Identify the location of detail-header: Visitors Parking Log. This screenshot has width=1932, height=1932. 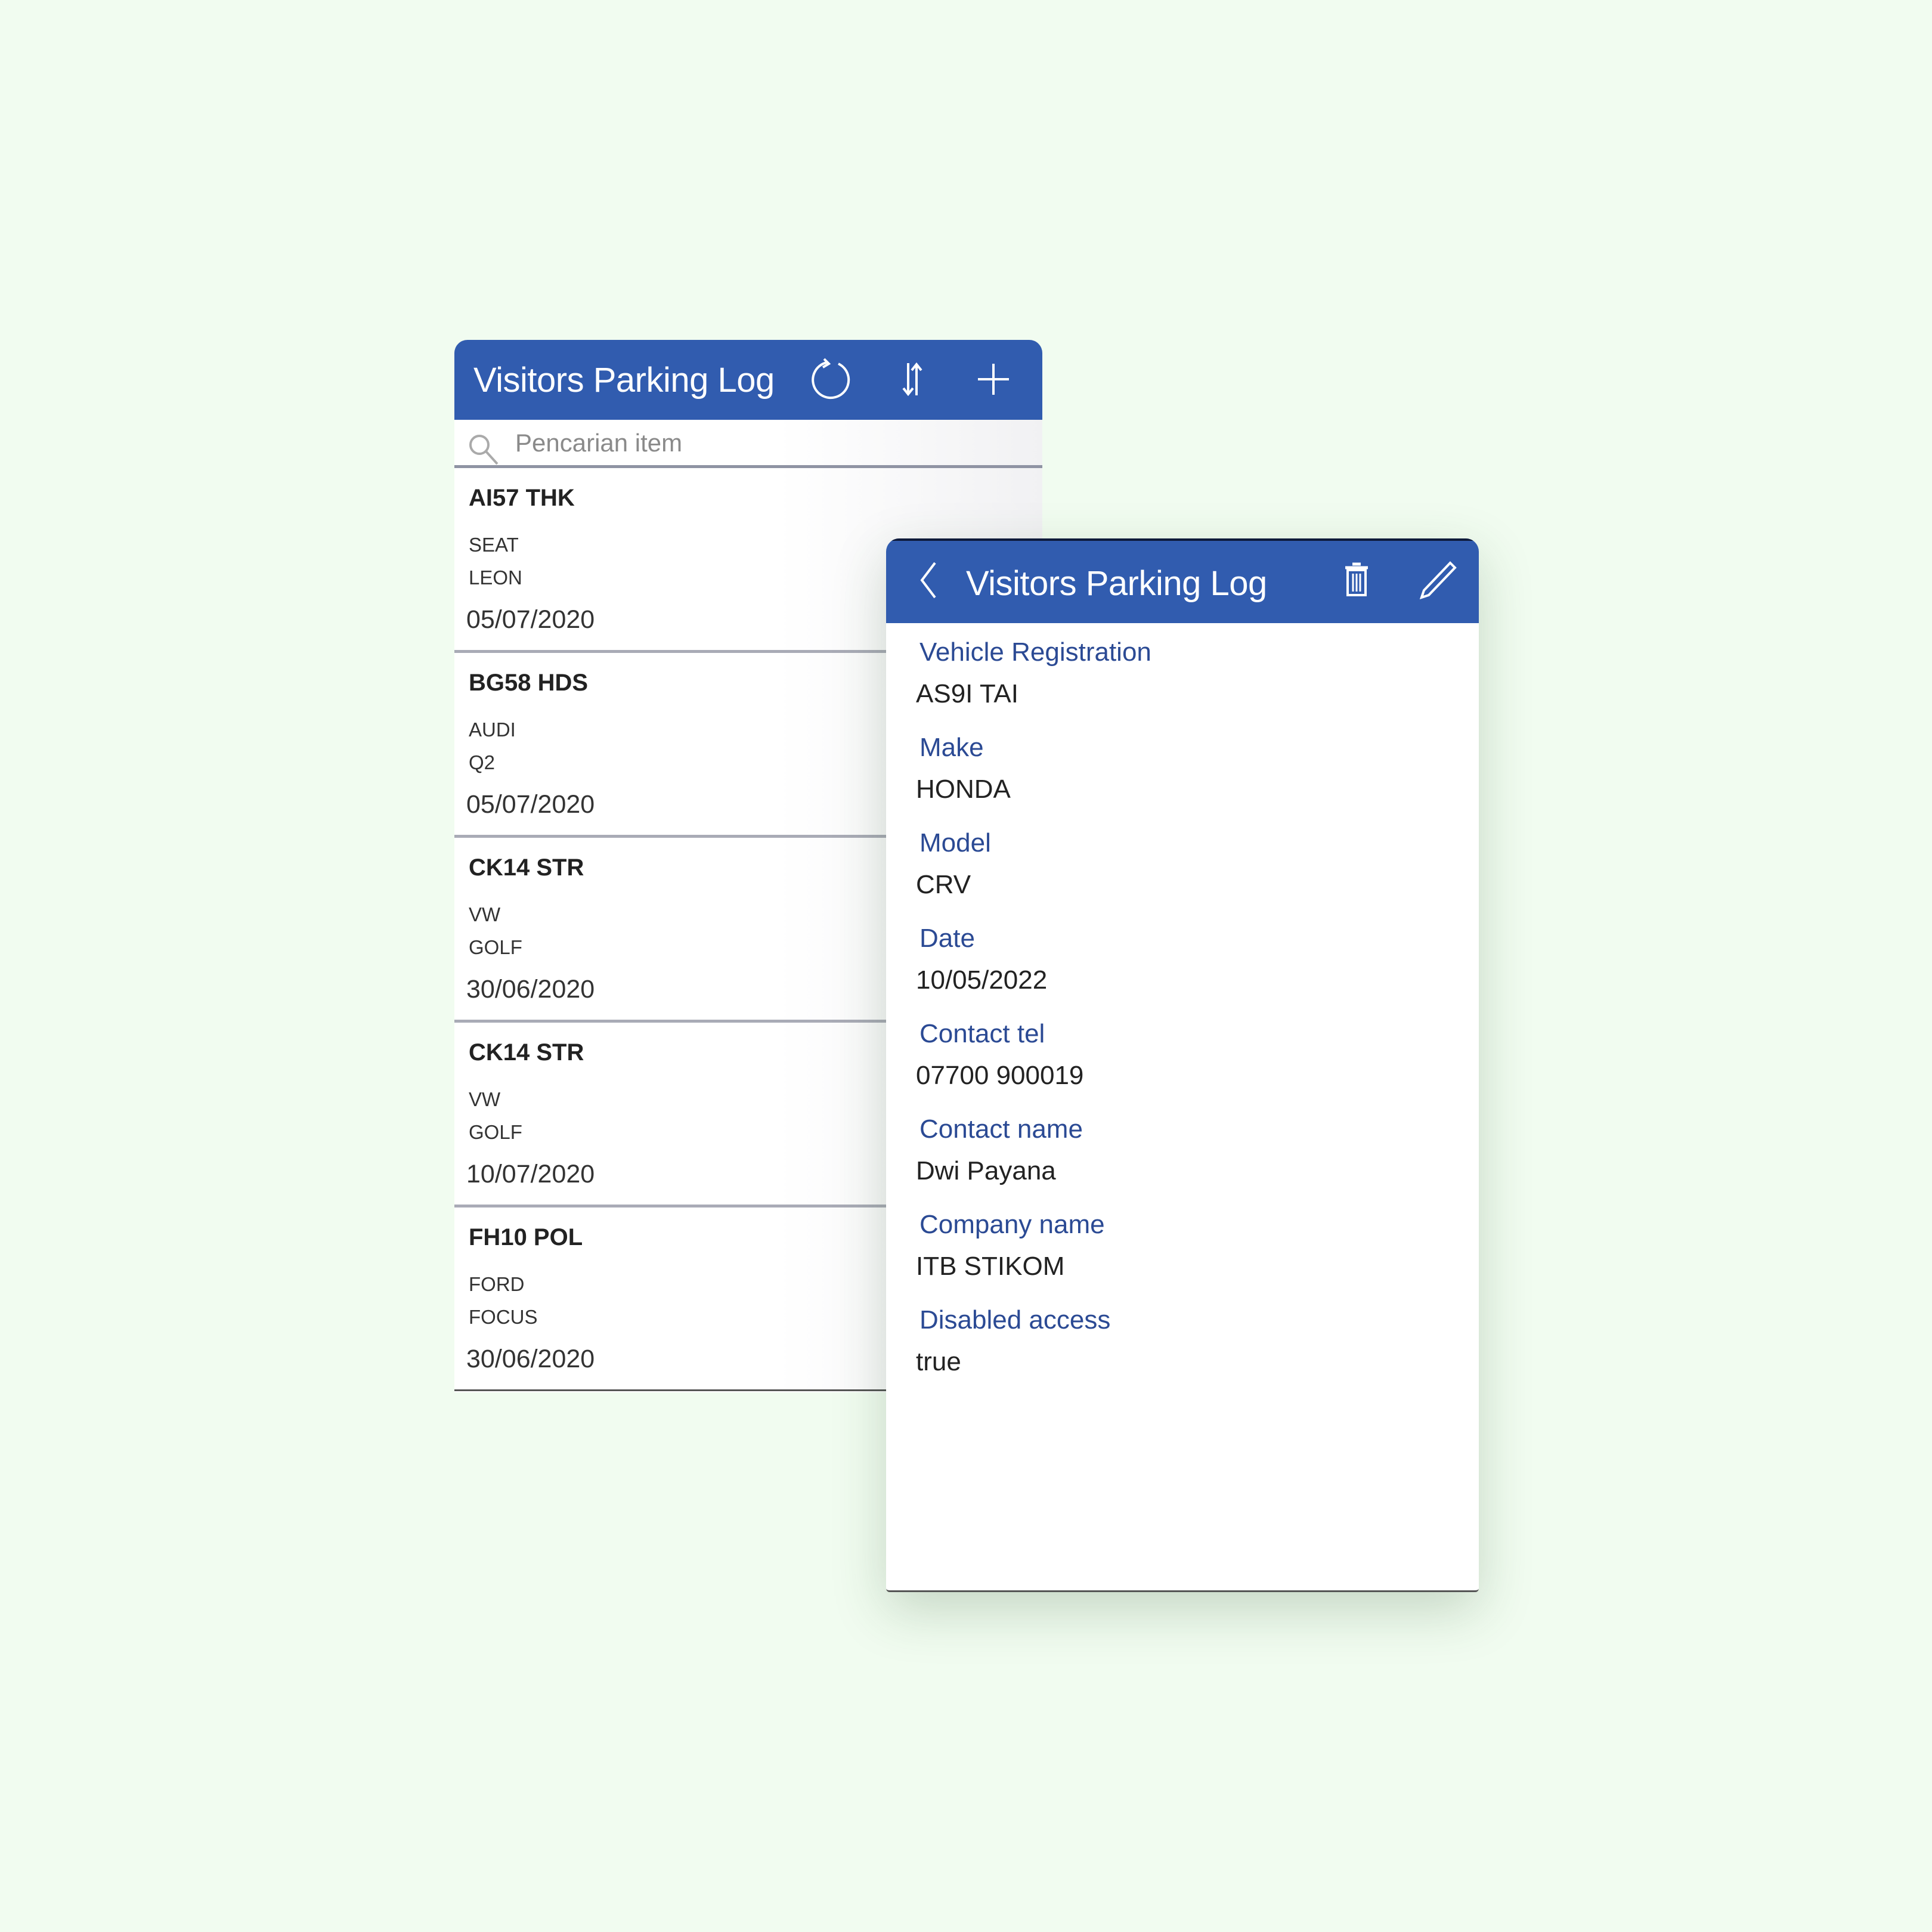
(1182, 581).